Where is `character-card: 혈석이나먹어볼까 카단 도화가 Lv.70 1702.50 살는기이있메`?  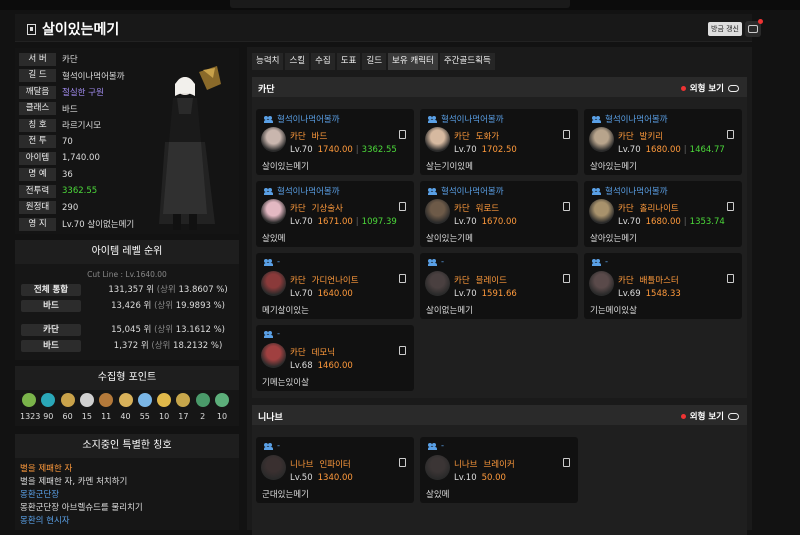
character-card: 혈석이나먹어볼까 카단 도화가 Lv.70 1702.50 살는기이있메 is located at coordinates (499, 142).